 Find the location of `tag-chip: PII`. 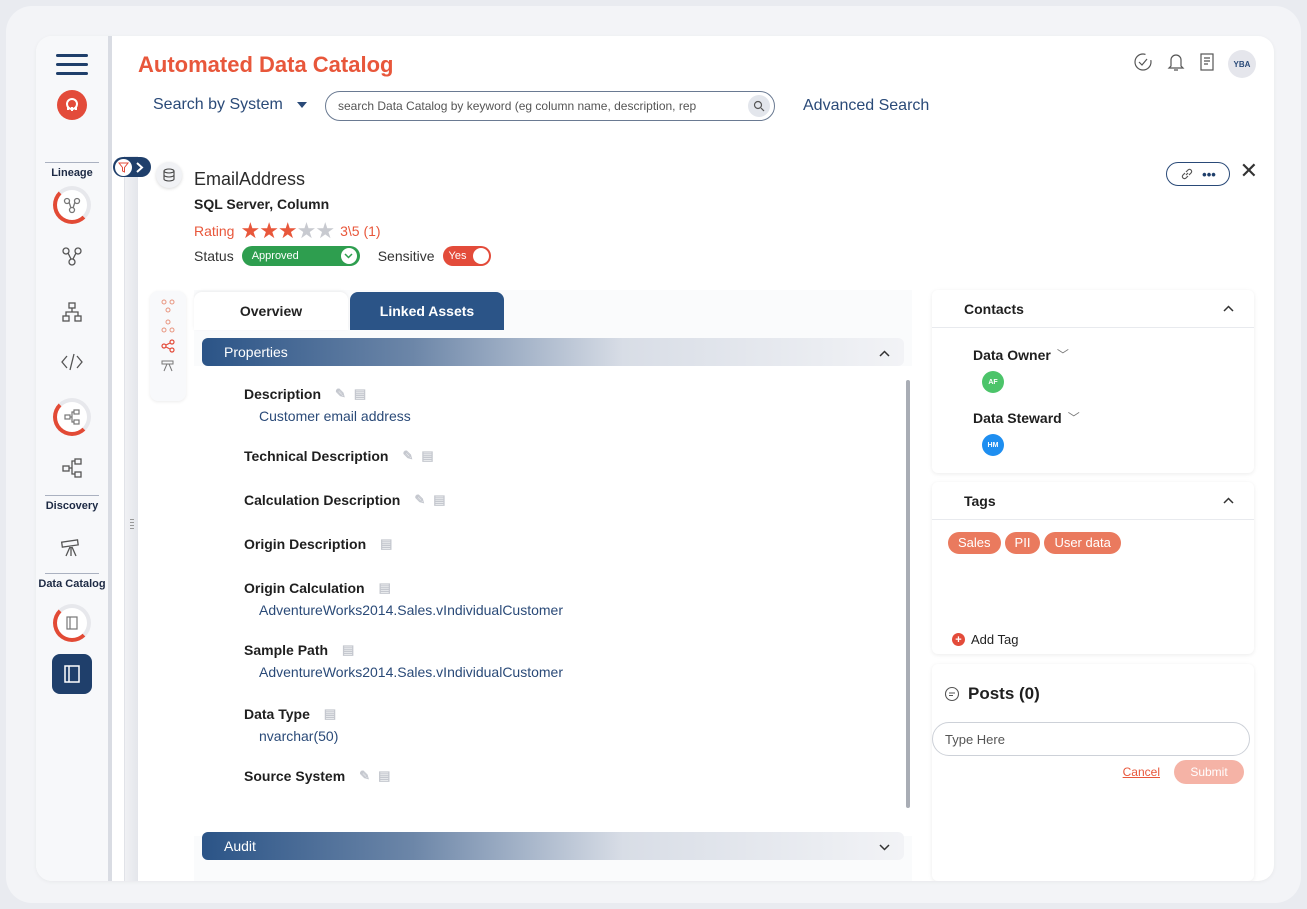

tag-chip: PII is located at coordinates (1022, 543).